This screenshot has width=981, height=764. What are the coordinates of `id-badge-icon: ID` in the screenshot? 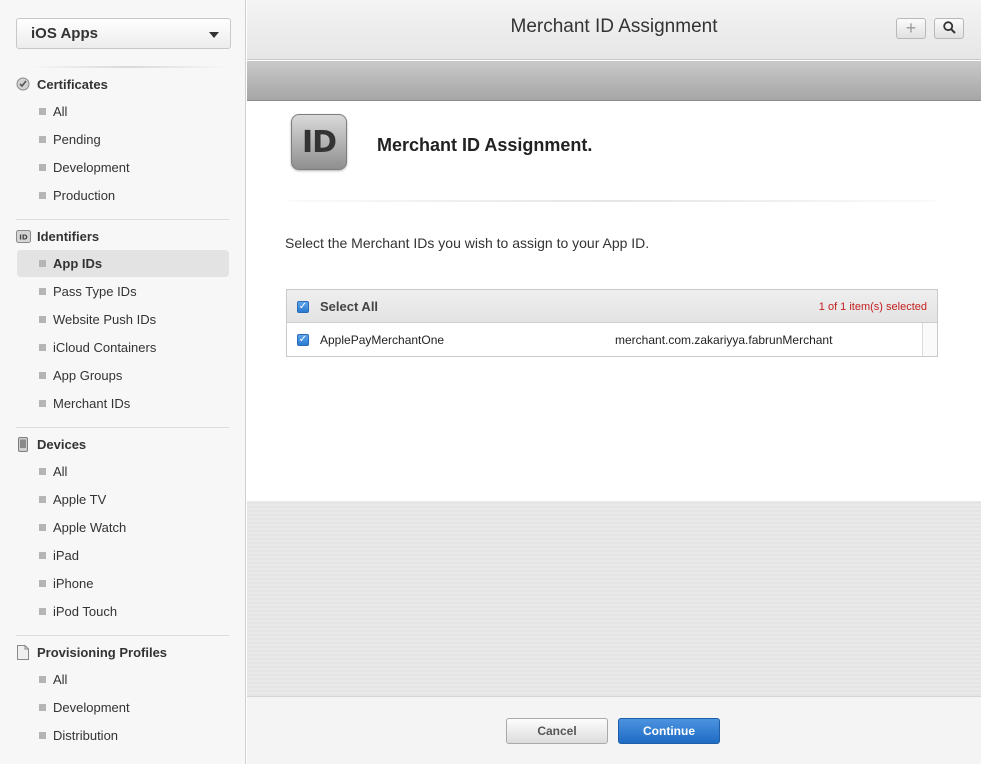 It's located at (23, 236).